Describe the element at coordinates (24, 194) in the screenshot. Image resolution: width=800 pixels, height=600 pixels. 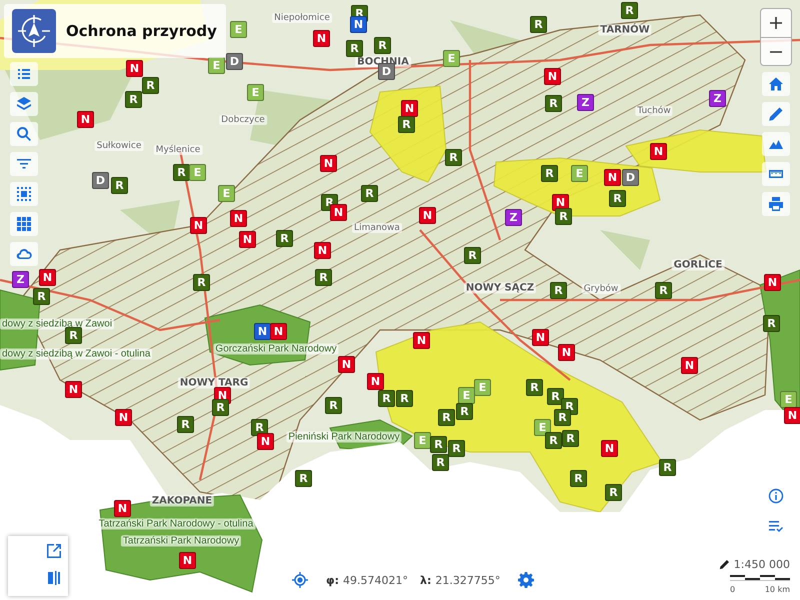
I see `selection-button` at that location.